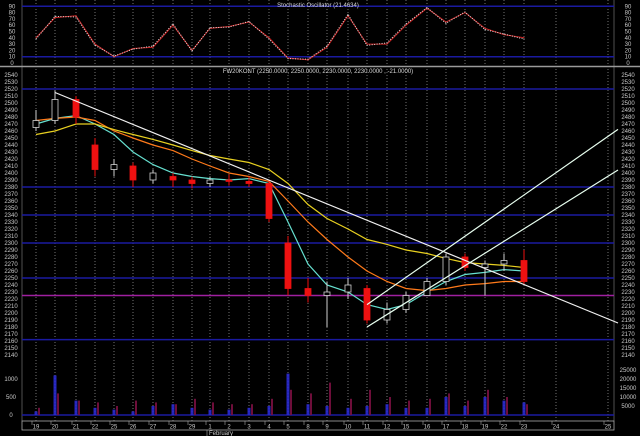 The height and width of the screenshot is (436, 640). I want to click on price-tick-label-right: 2260, so click(628, 272).